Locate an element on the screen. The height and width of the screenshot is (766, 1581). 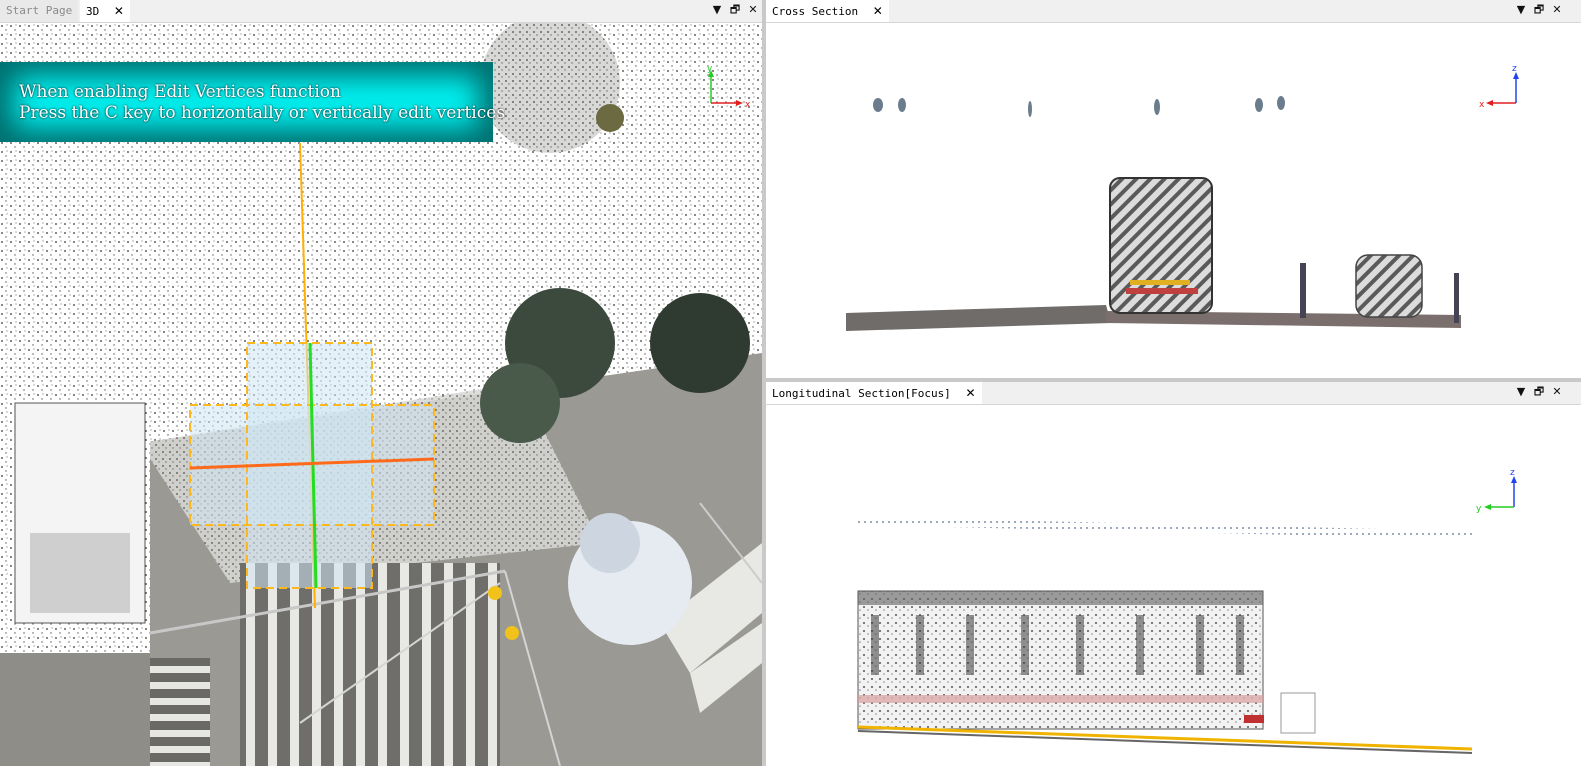
tab-longitudinal-section-close-icon: ✕ is located at coordinates (970, 393).